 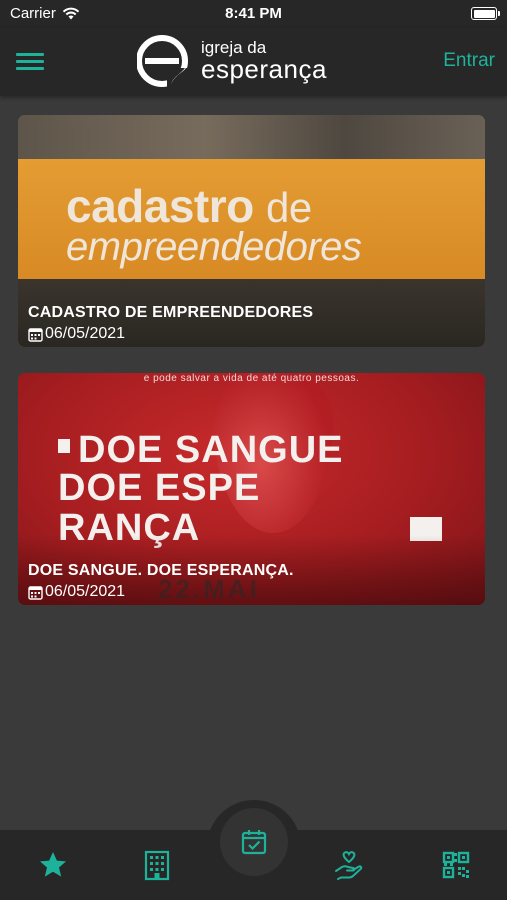 What do you see at coordinates (159, 488) in the screenshot?
I see `banner-line-2: DOE ESPE` at bounding box center [159, 488].